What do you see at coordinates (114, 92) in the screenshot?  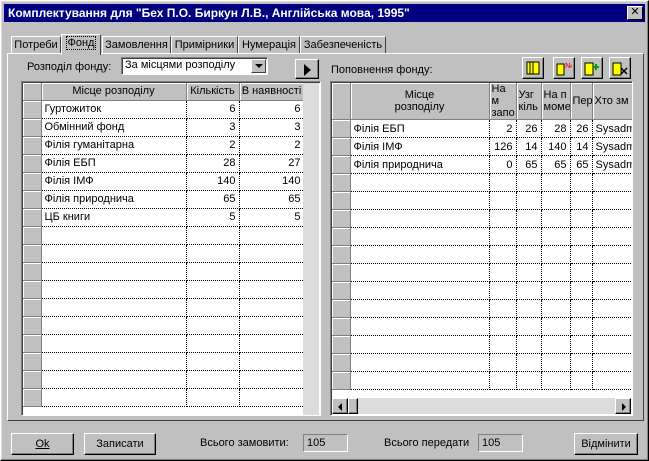 I see `col-header-place: Місце розподілу` at bounding box center [114, 92].